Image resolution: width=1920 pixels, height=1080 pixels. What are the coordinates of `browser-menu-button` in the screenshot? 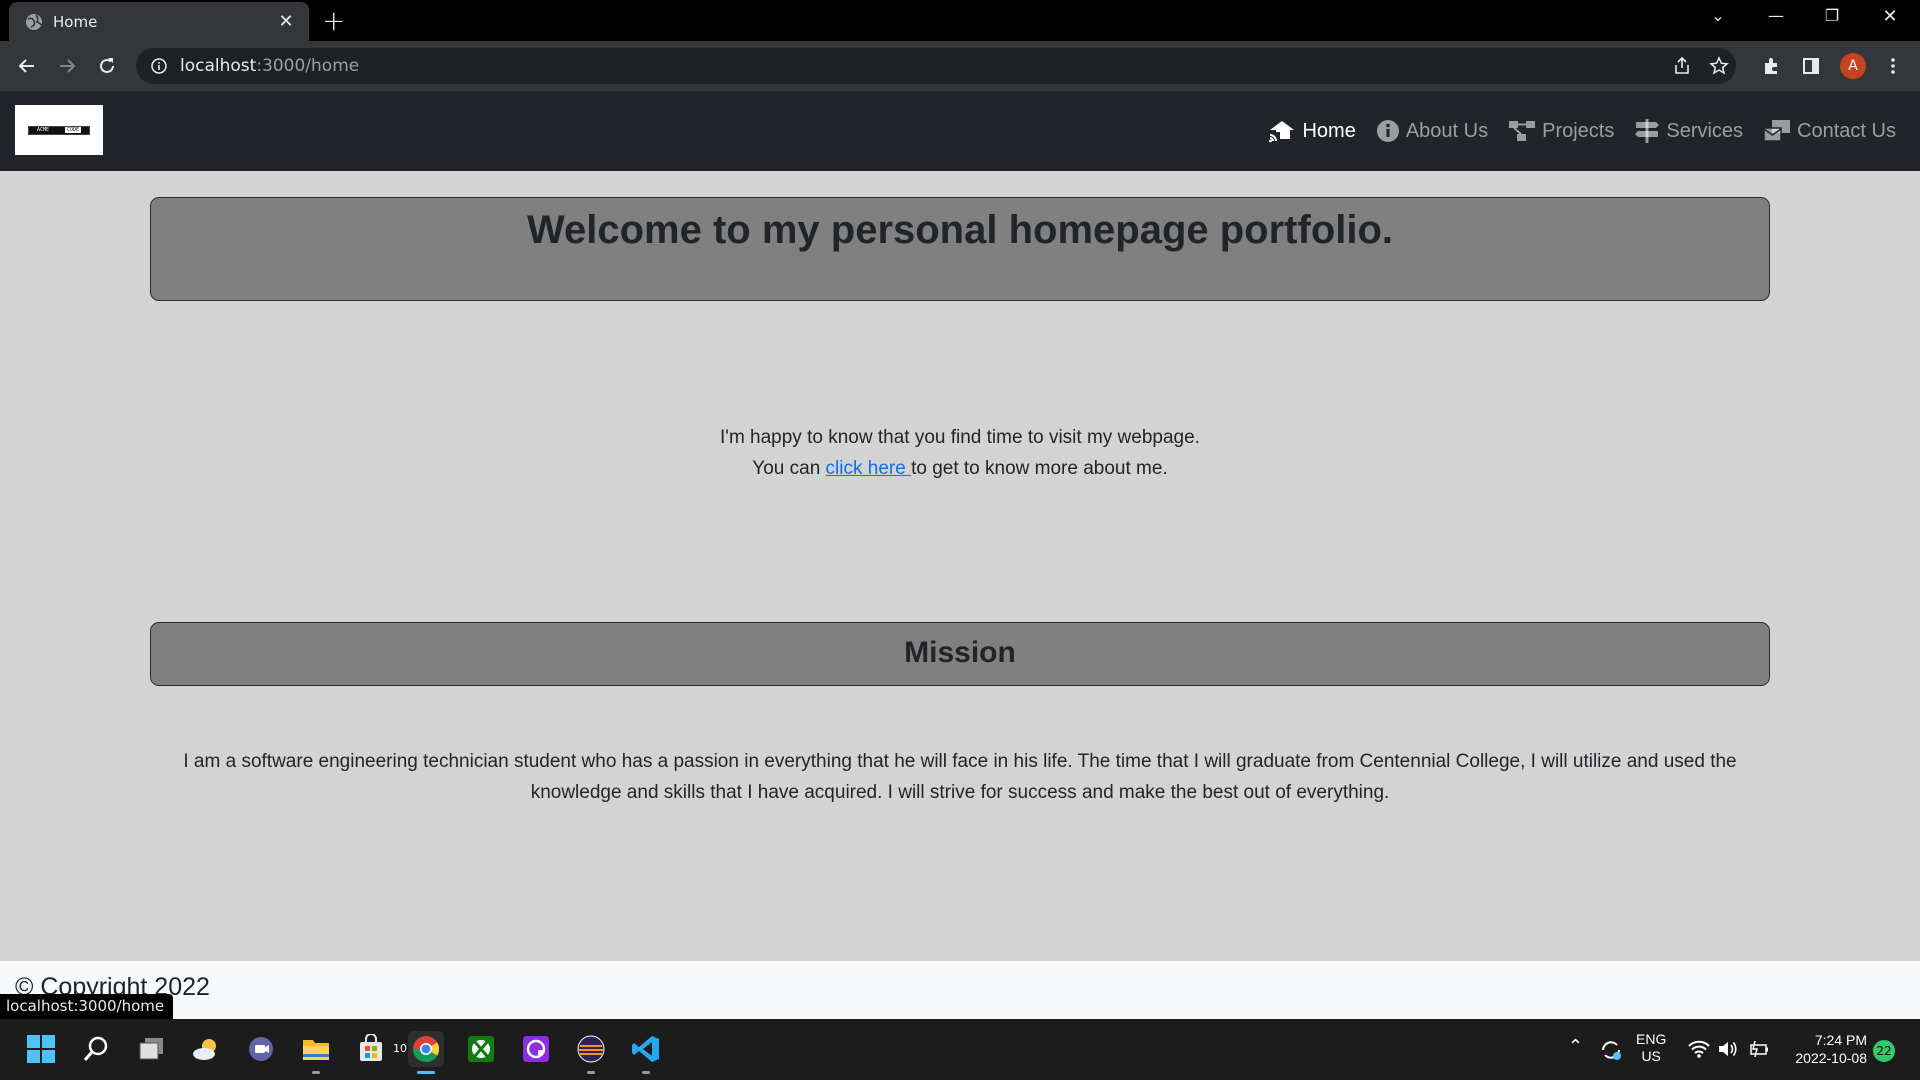 It's located at (1893, 66).